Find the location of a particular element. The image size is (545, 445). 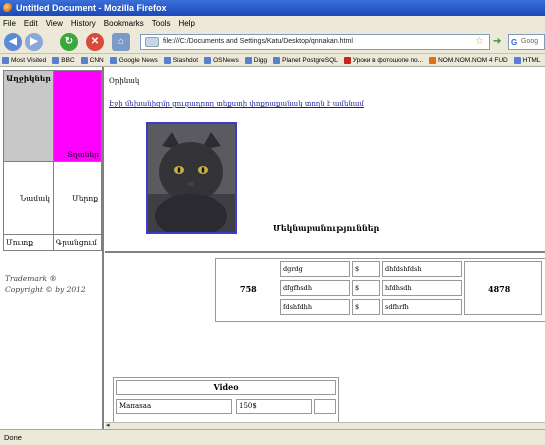

table-cell: dgrdg is located at coordinates (315, 269).